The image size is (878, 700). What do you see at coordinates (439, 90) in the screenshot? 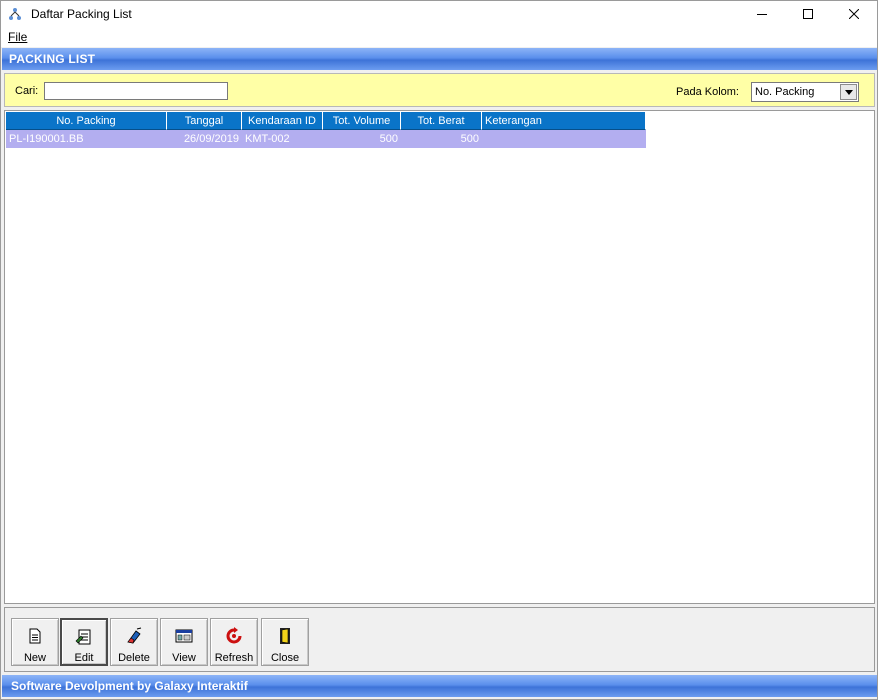
I see `search-panel: Cari: Pada Kolom: No. Packing` at bounding box center [439, 90].